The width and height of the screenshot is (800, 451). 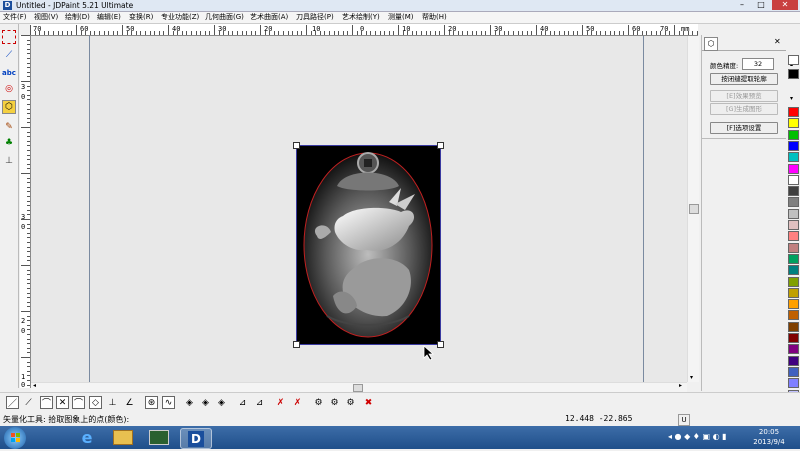 What do you see at coordinates (334, 402) in the screenshot?
I see `join-tool-icon: ⚙` at bounding box center [334, 402].